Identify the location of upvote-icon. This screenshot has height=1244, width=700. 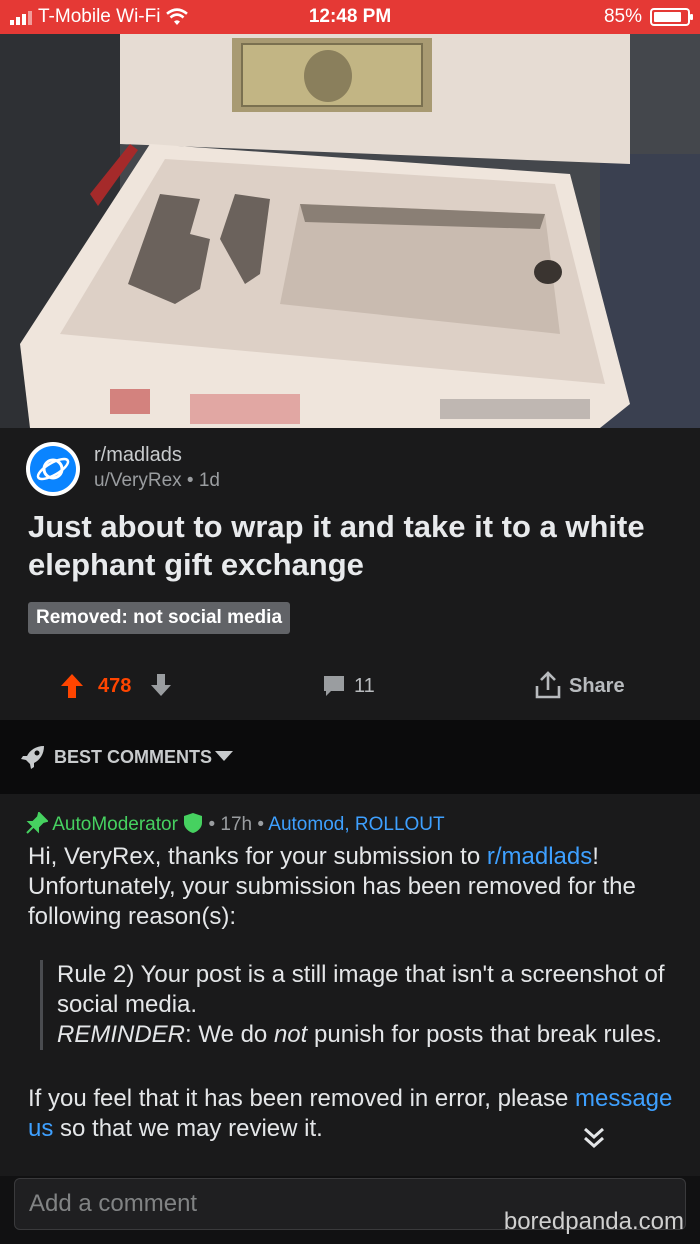
(72, 686).